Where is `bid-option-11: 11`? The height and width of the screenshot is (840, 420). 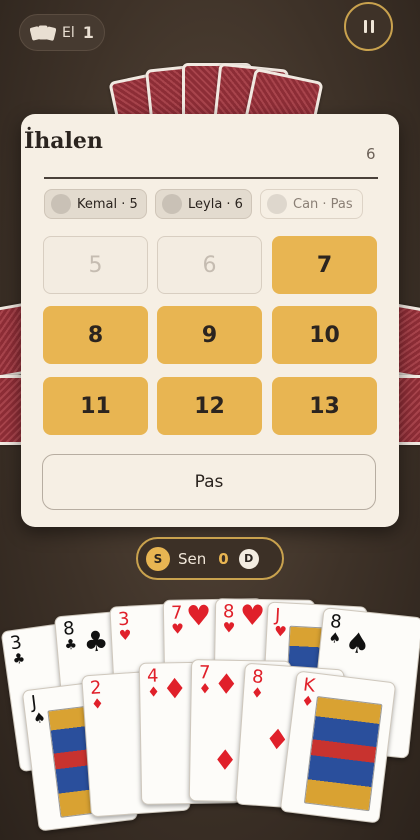
bid-option-11: 11 is located at coordinates (95, 406).